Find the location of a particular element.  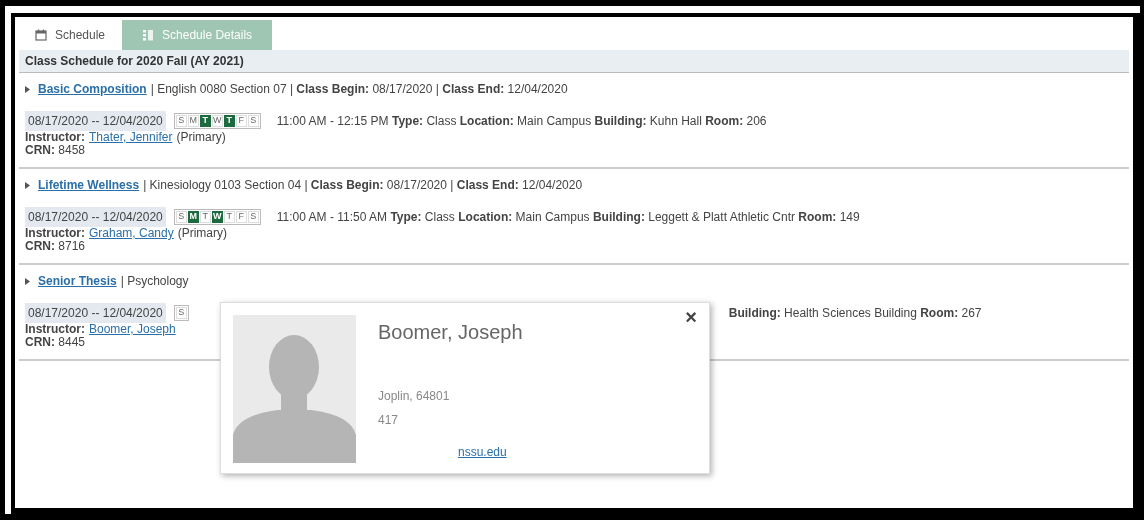

instructor-link: Boomer, Joseph is located at coordinates (132, 329).